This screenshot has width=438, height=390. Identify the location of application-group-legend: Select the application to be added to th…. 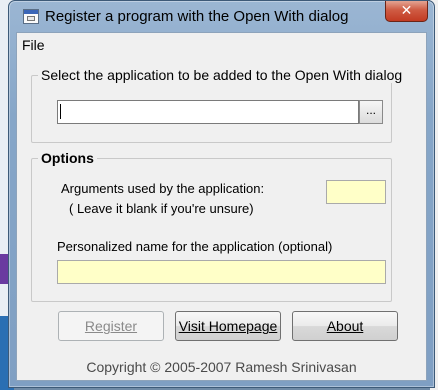
(222, 75).